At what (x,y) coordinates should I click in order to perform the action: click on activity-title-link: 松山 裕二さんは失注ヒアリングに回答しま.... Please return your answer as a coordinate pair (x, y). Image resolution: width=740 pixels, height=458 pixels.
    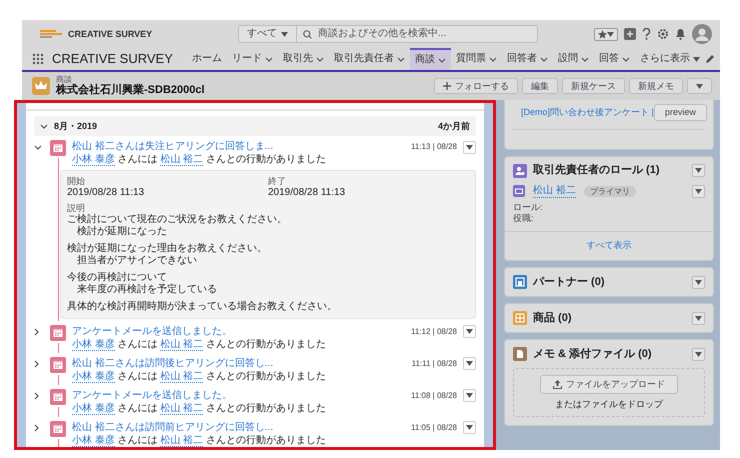
    Looking at the image, I should click on (173, 147).